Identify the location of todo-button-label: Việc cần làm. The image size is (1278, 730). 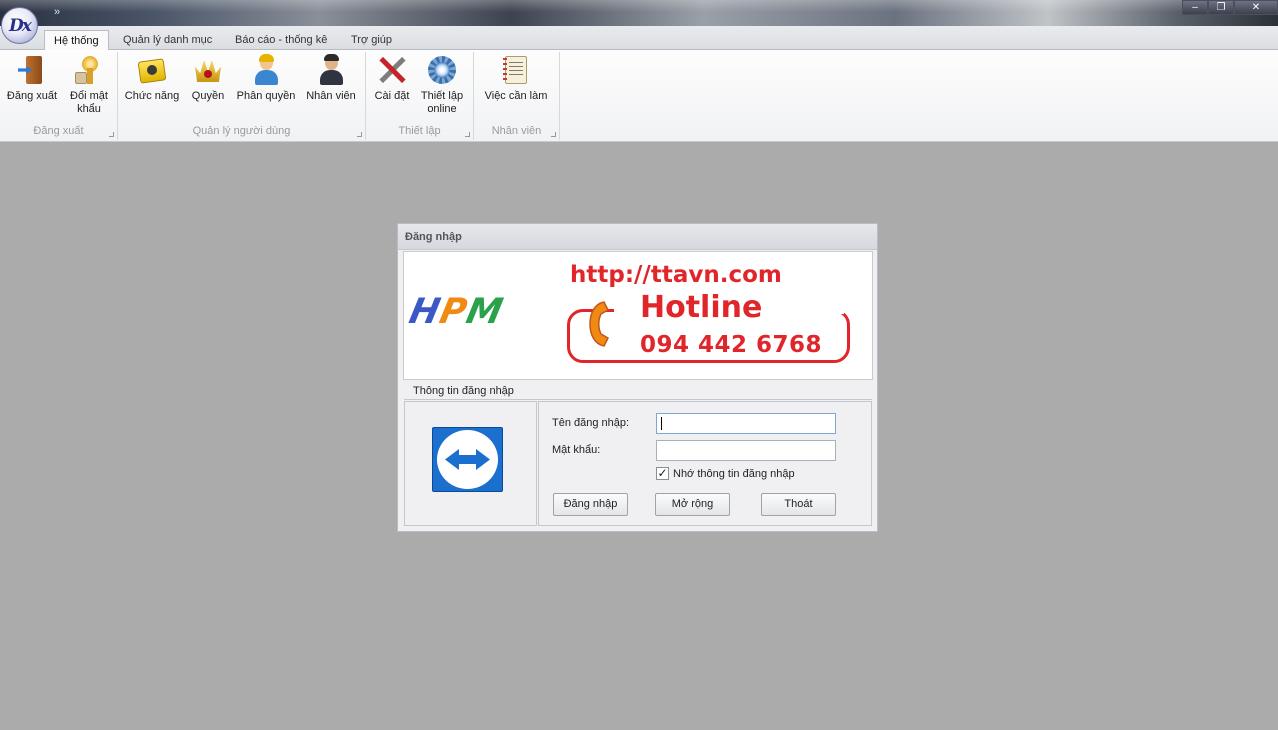
(516, 96).